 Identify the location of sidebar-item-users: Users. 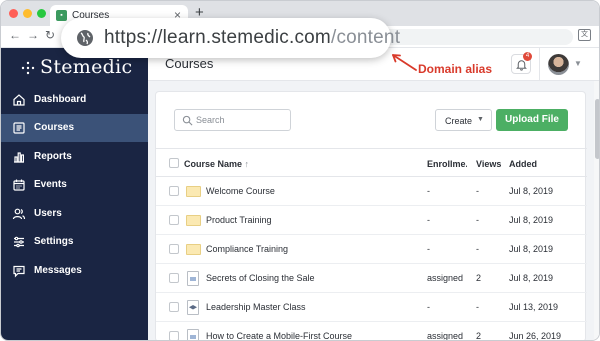
(74, 214).